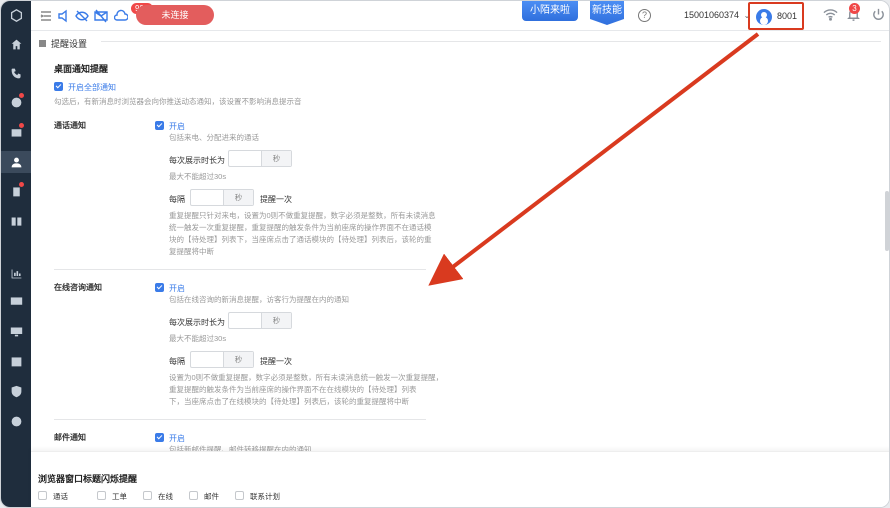 The image size is (890, 508). I want to click on account-number: 15001060374, so click(712, 15).